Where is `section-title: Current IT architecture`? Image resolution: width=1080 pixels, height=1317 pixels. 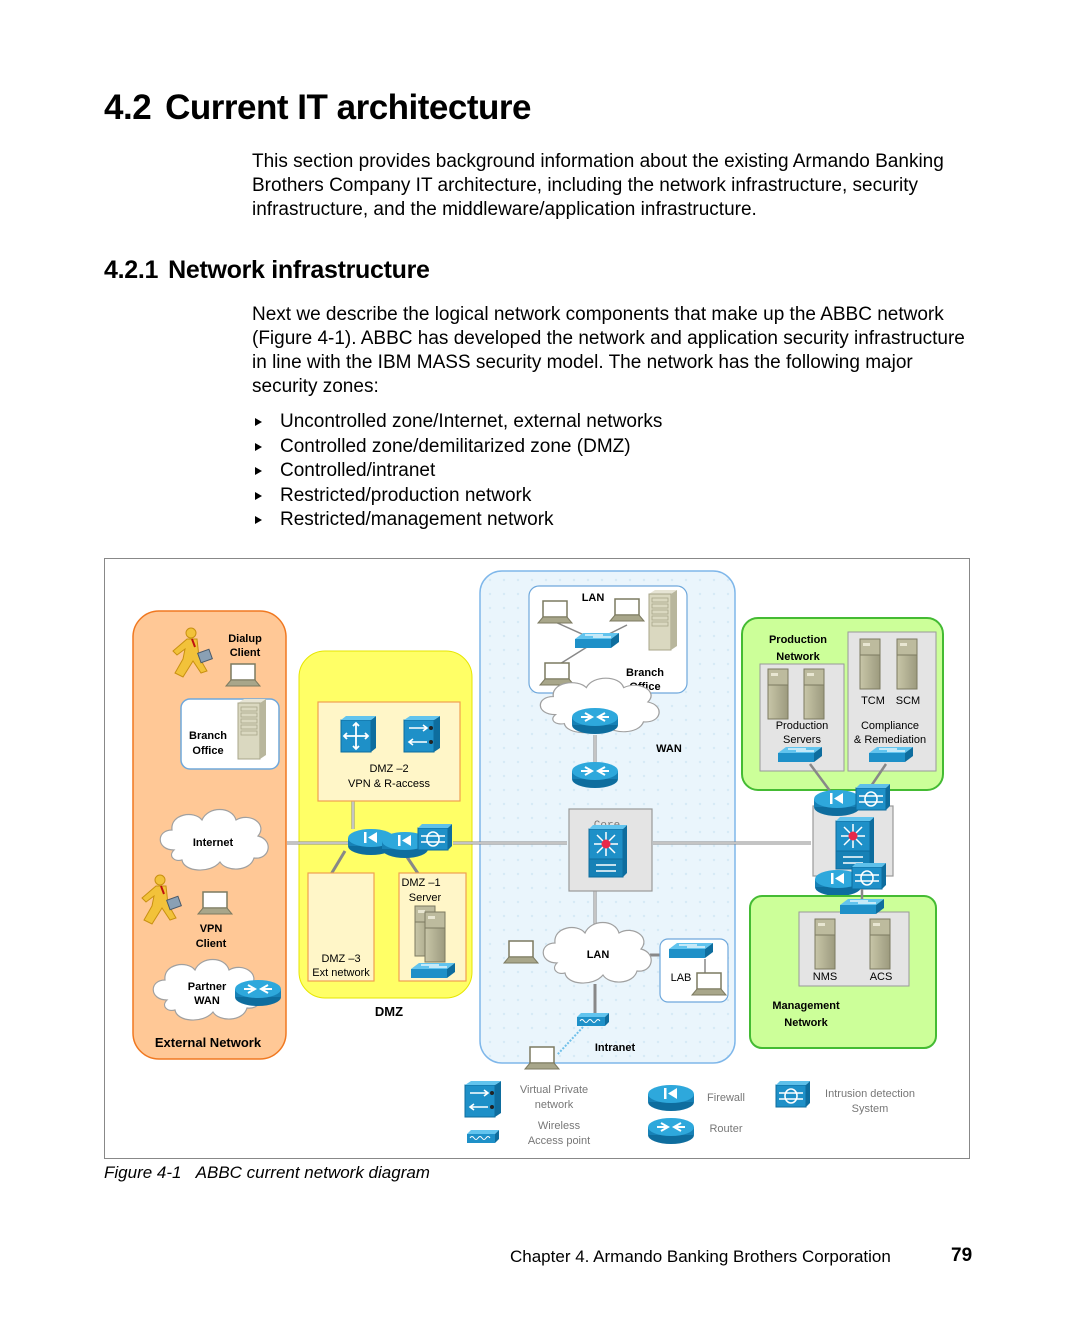 section-title: Current IT architecture is located at coordinates (348, 107).